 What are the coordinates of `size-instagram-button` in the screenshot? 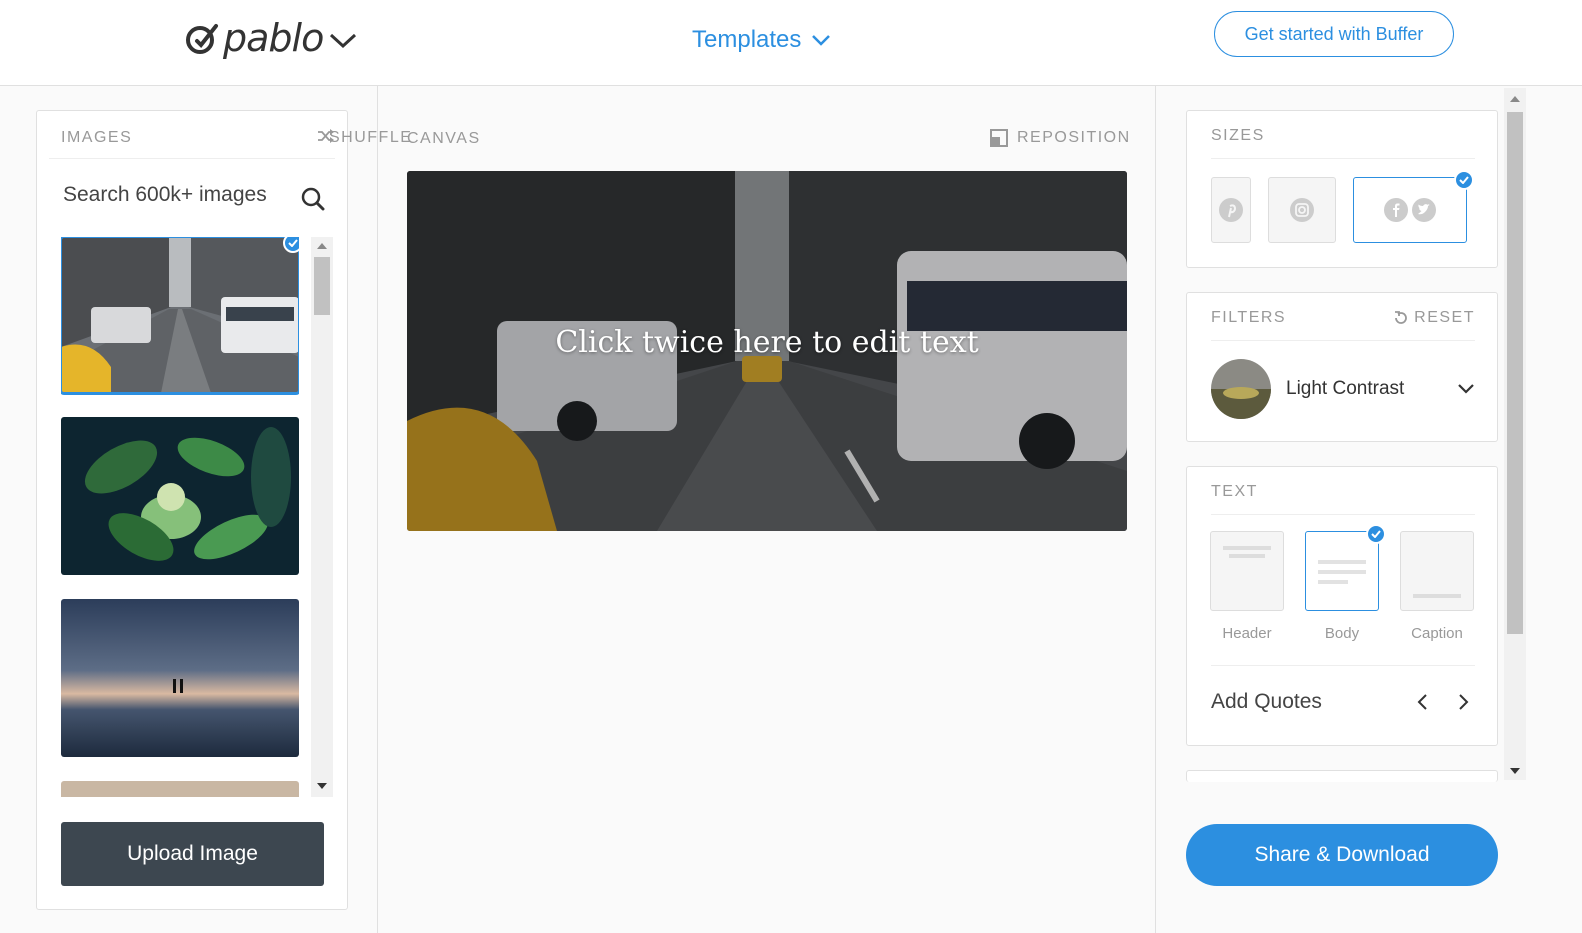 It's located at (1302, 210).